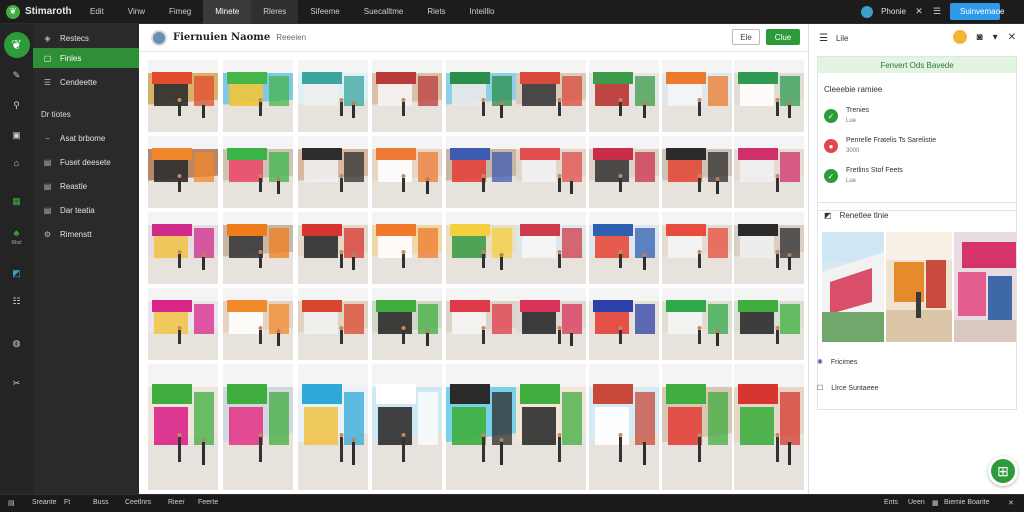 The image size is (1024, 512). What do you see at coordinates (916, 502) in the screenshot?
I see `status-item: Ueen` at bounding box center [916, 502].